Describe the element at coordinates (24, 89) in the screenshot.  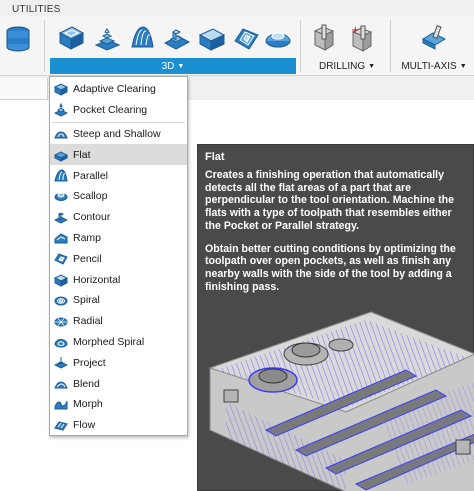
I see `browser-panel-strip` at that location.